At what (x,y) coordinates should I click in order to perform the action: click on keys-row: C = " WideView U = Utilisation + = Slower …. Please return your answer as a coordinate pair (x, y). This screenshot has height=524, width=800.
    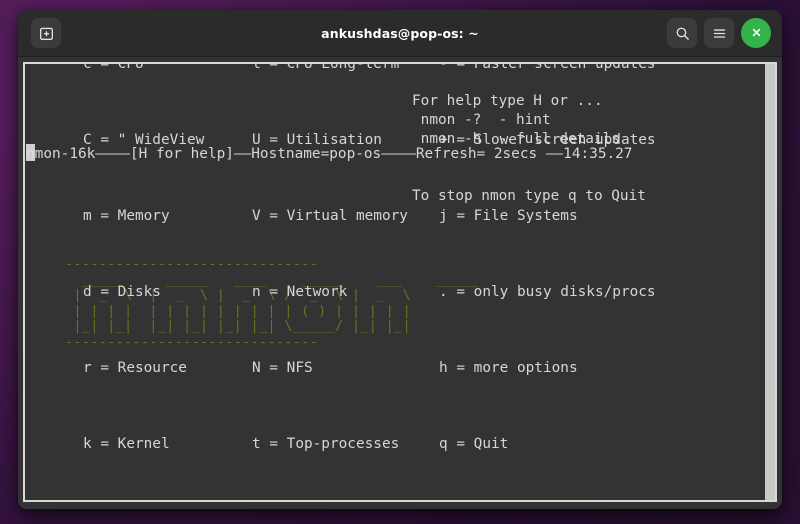
    Looking at the image, I should click on (360, 140).